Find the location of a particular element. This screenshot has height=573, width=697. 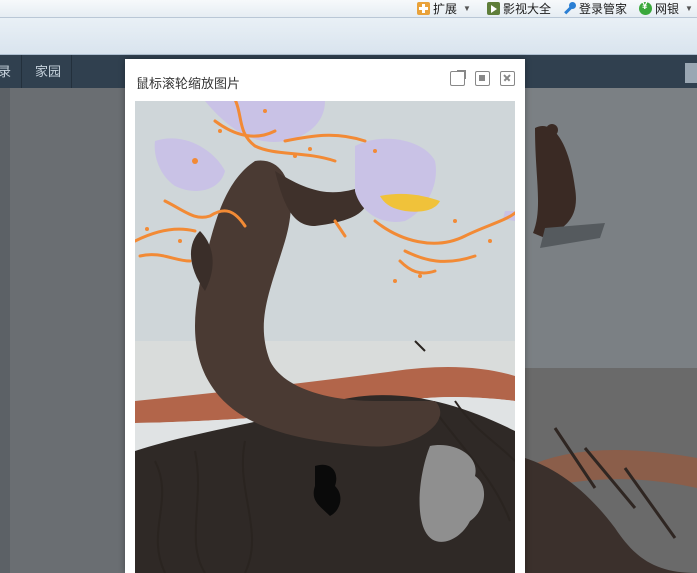

login-manager-button: 登录管家 is located at coordinates (595, 8).